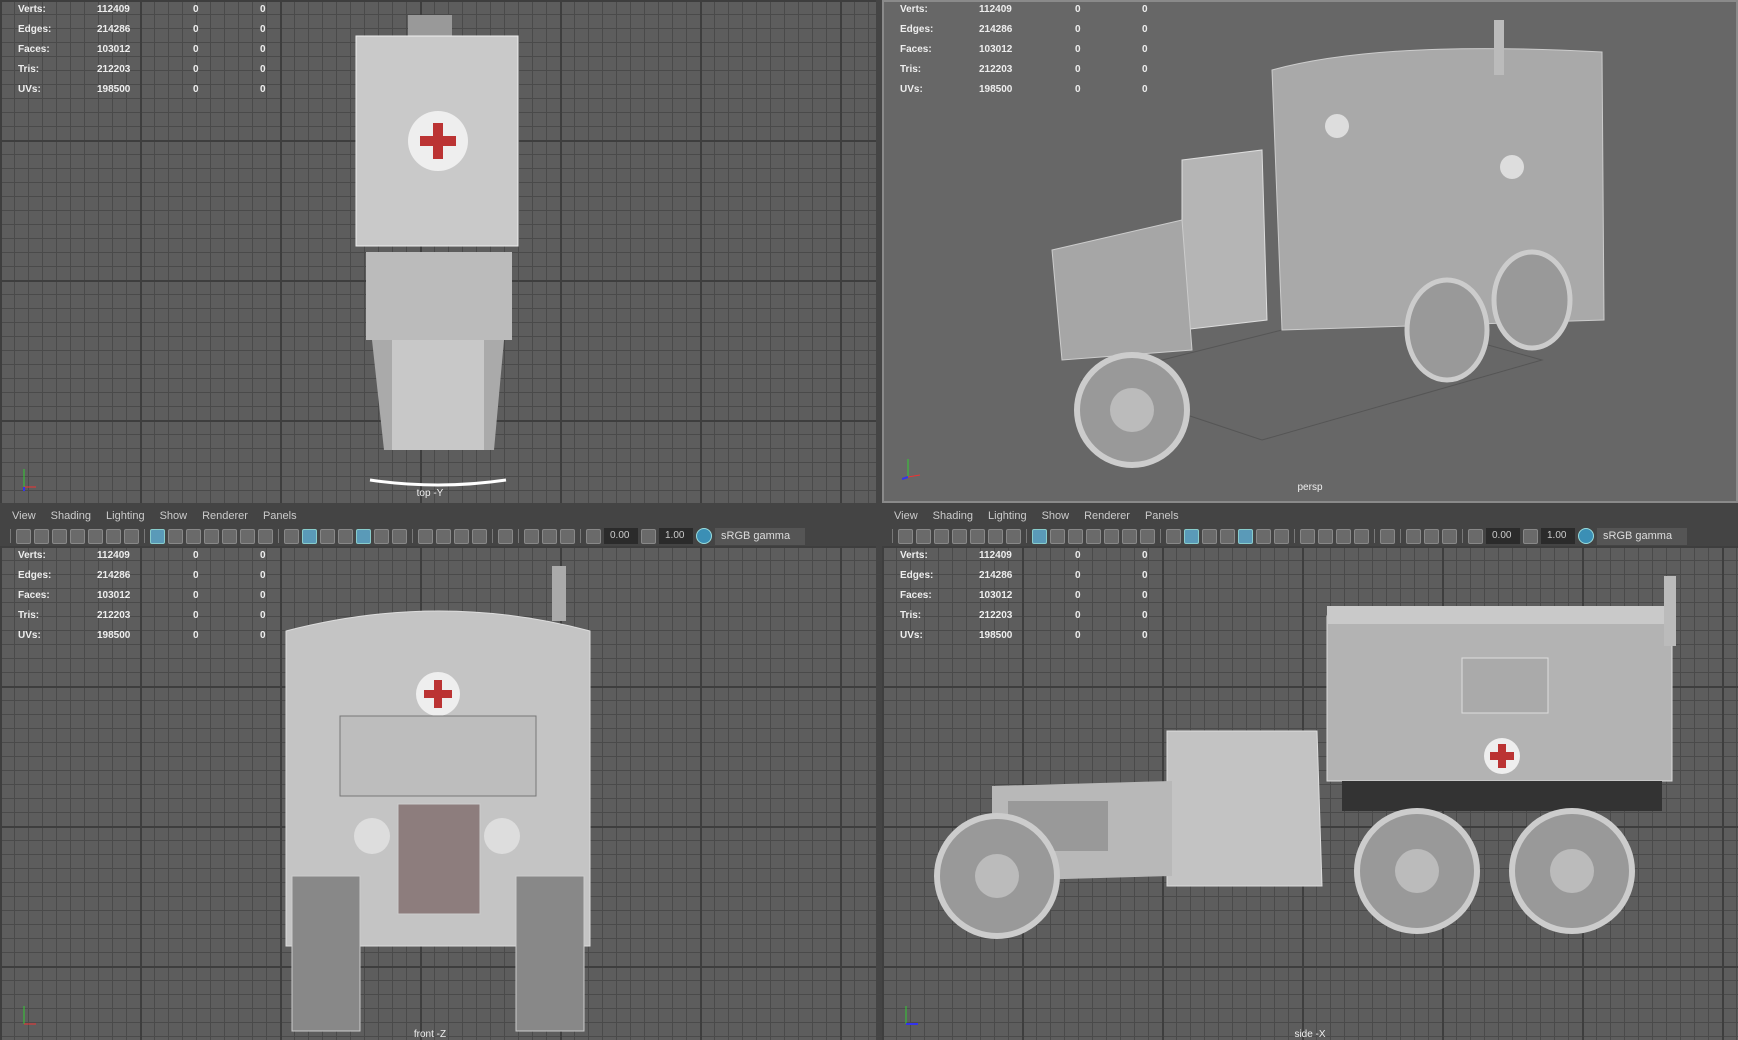 This screenshot has height=1040, width=1738. I want to click on viewport-label: persp, so click(1310, 487).